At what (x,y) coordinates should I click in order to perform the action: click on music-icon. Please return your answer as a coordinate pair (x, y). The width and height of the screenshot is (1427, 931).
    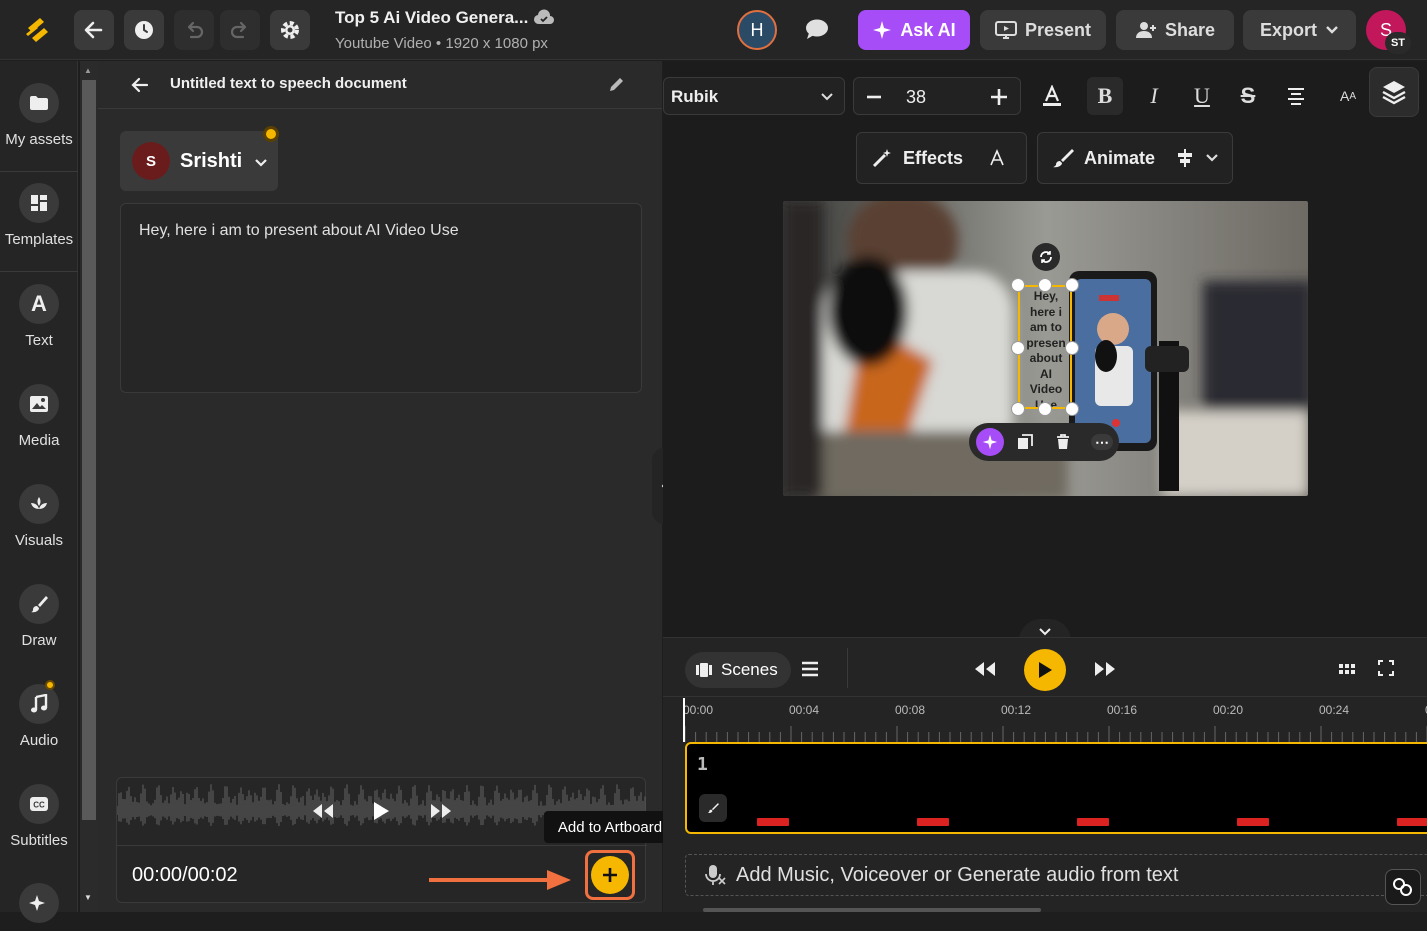
    Looking at the image, I should click on (39, 702).